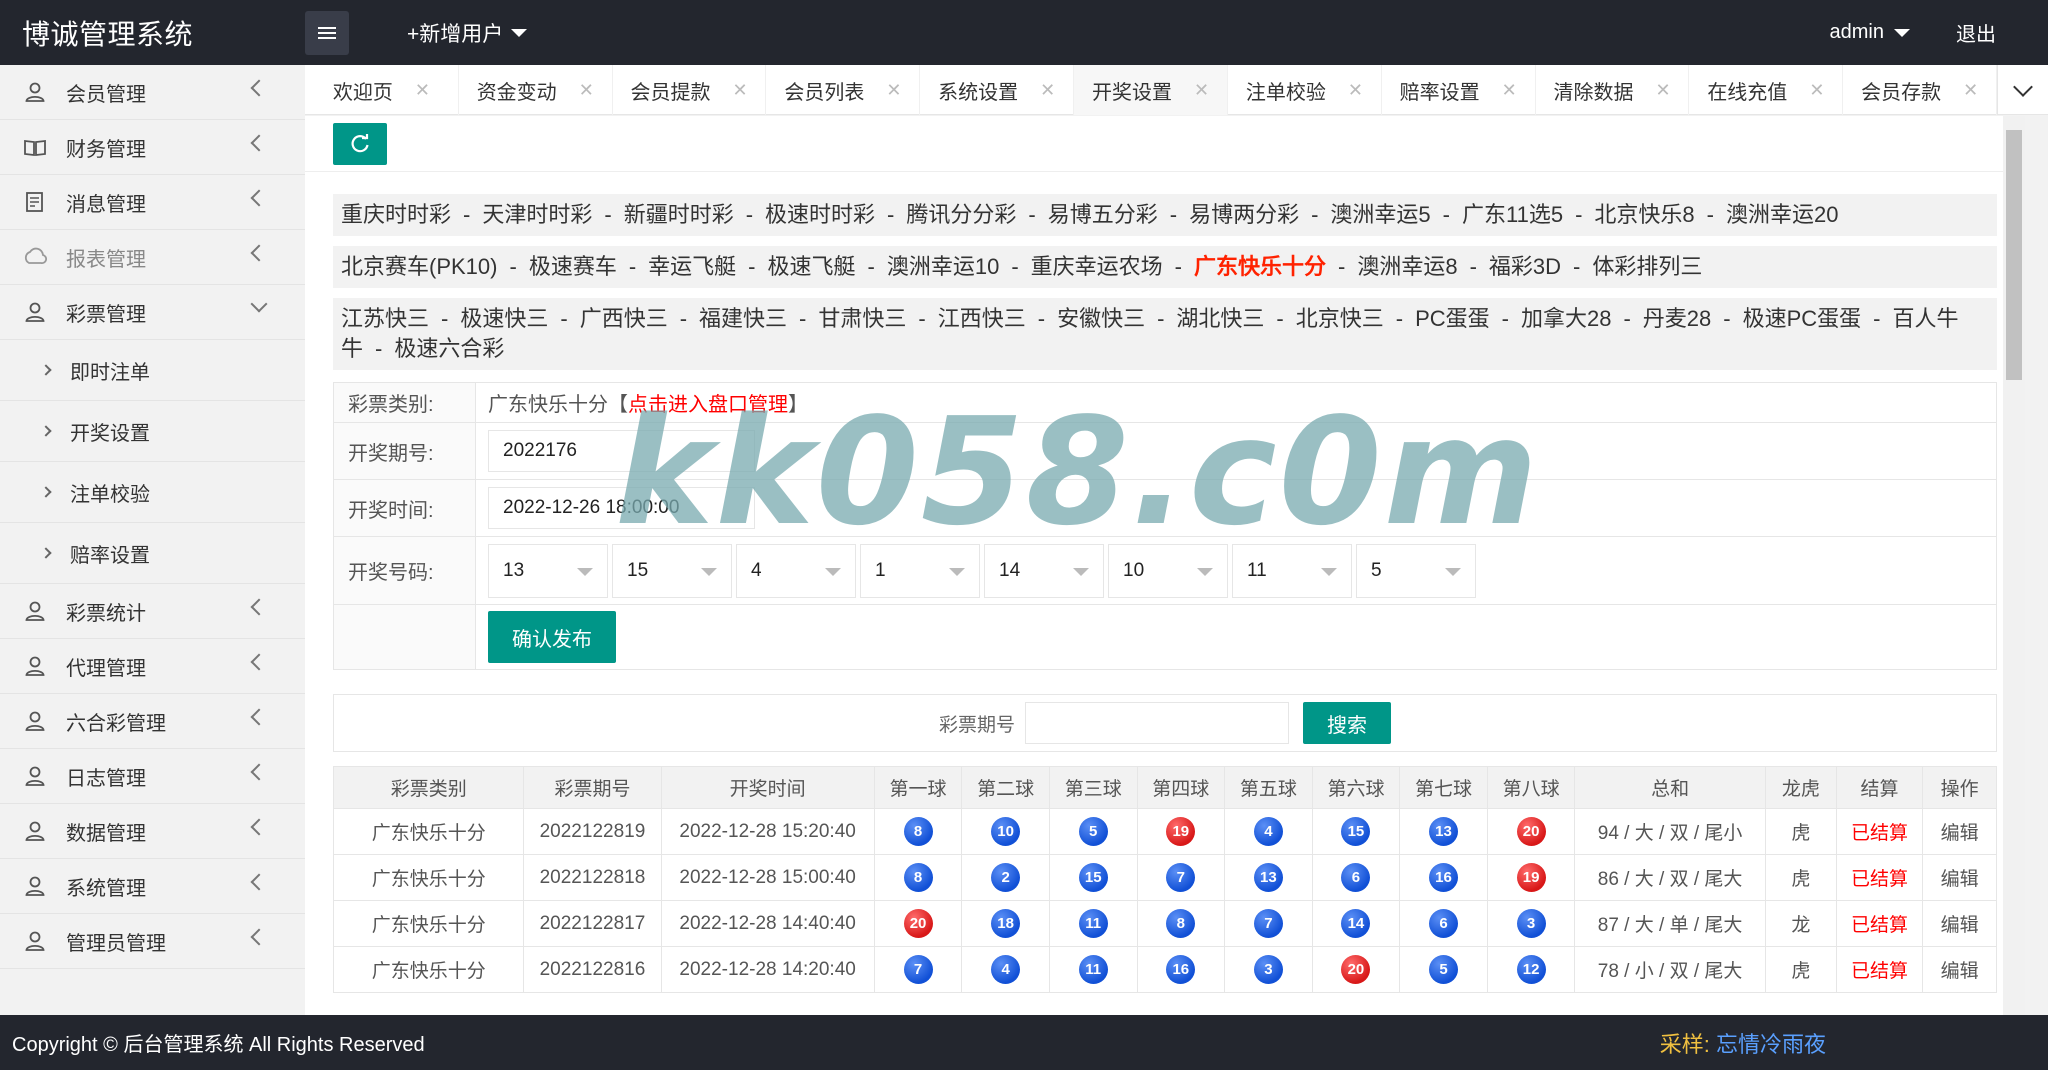 This screenshot has height=1070, width=2048. What do you see at coordinates (1976, 32) in the screenshot?
I see `logout-link: 退出` at bounding box center [1976, 32].